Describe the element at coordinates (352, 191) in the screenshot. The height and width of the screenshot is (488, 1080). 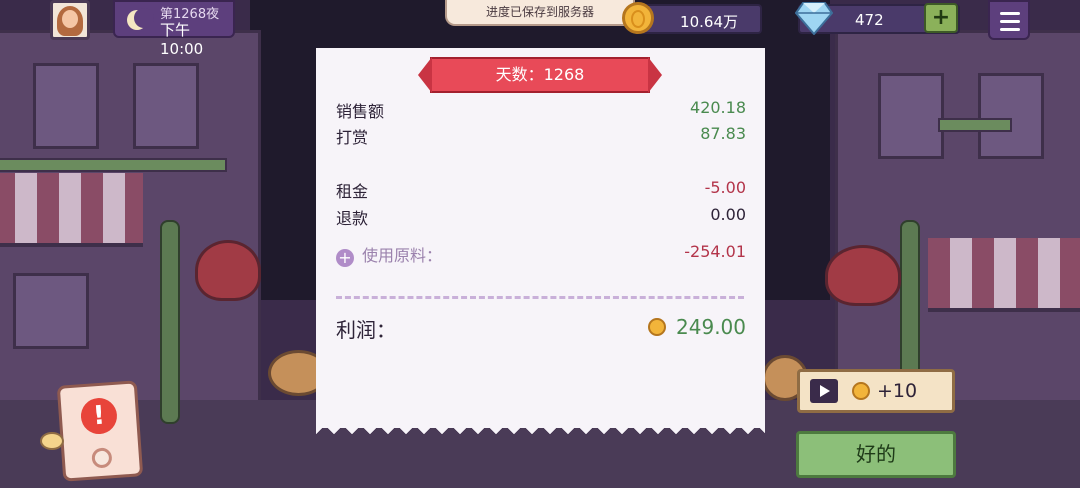
I see `row-label: 租金` at that location.